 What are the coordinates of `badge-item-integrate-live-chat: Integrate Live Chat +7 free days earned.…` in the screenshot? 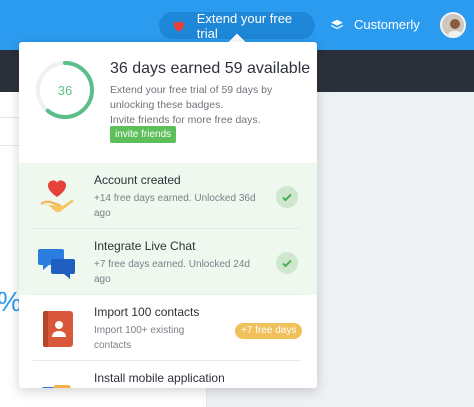 It's located at (168, 262).